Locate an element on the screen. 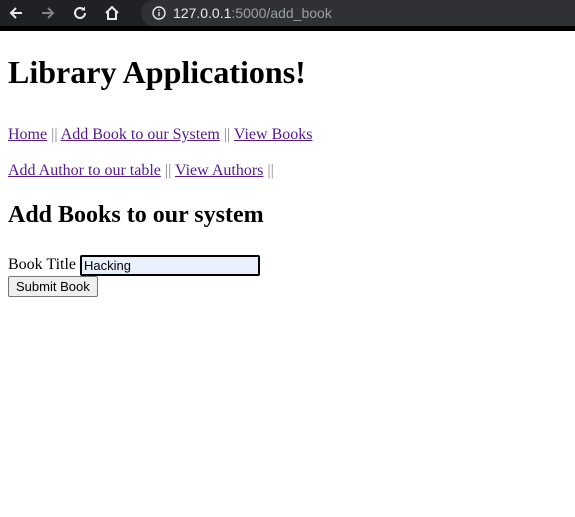 Image resolution: width=575 pixels, height=517 pixels. nav-link-home: Home is located at coordinates (27, 134).